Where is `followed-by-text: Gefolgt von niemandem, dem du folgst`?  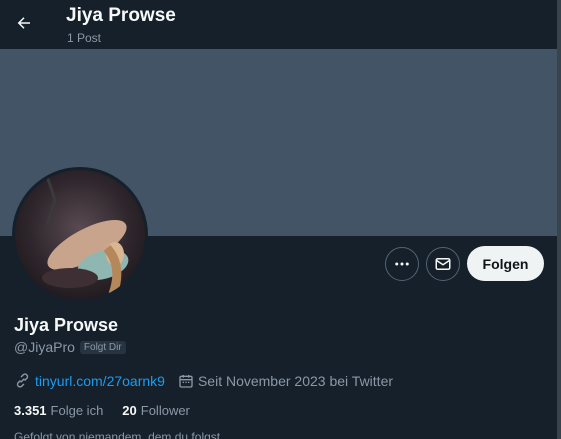 followed-by-text: Gefolgt von niemandem, dem du folgst is located at coordinates (117, 434).